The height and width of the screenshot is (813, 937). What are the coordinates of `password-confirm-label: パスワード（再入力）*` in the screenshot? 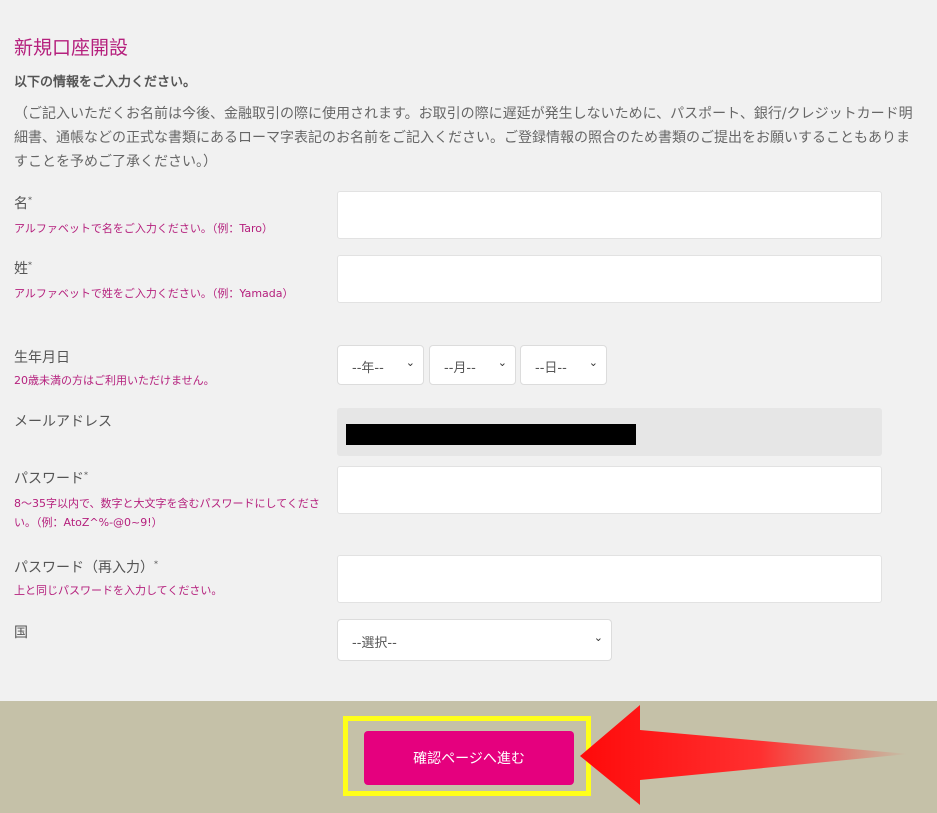 It's located at (86, 567).